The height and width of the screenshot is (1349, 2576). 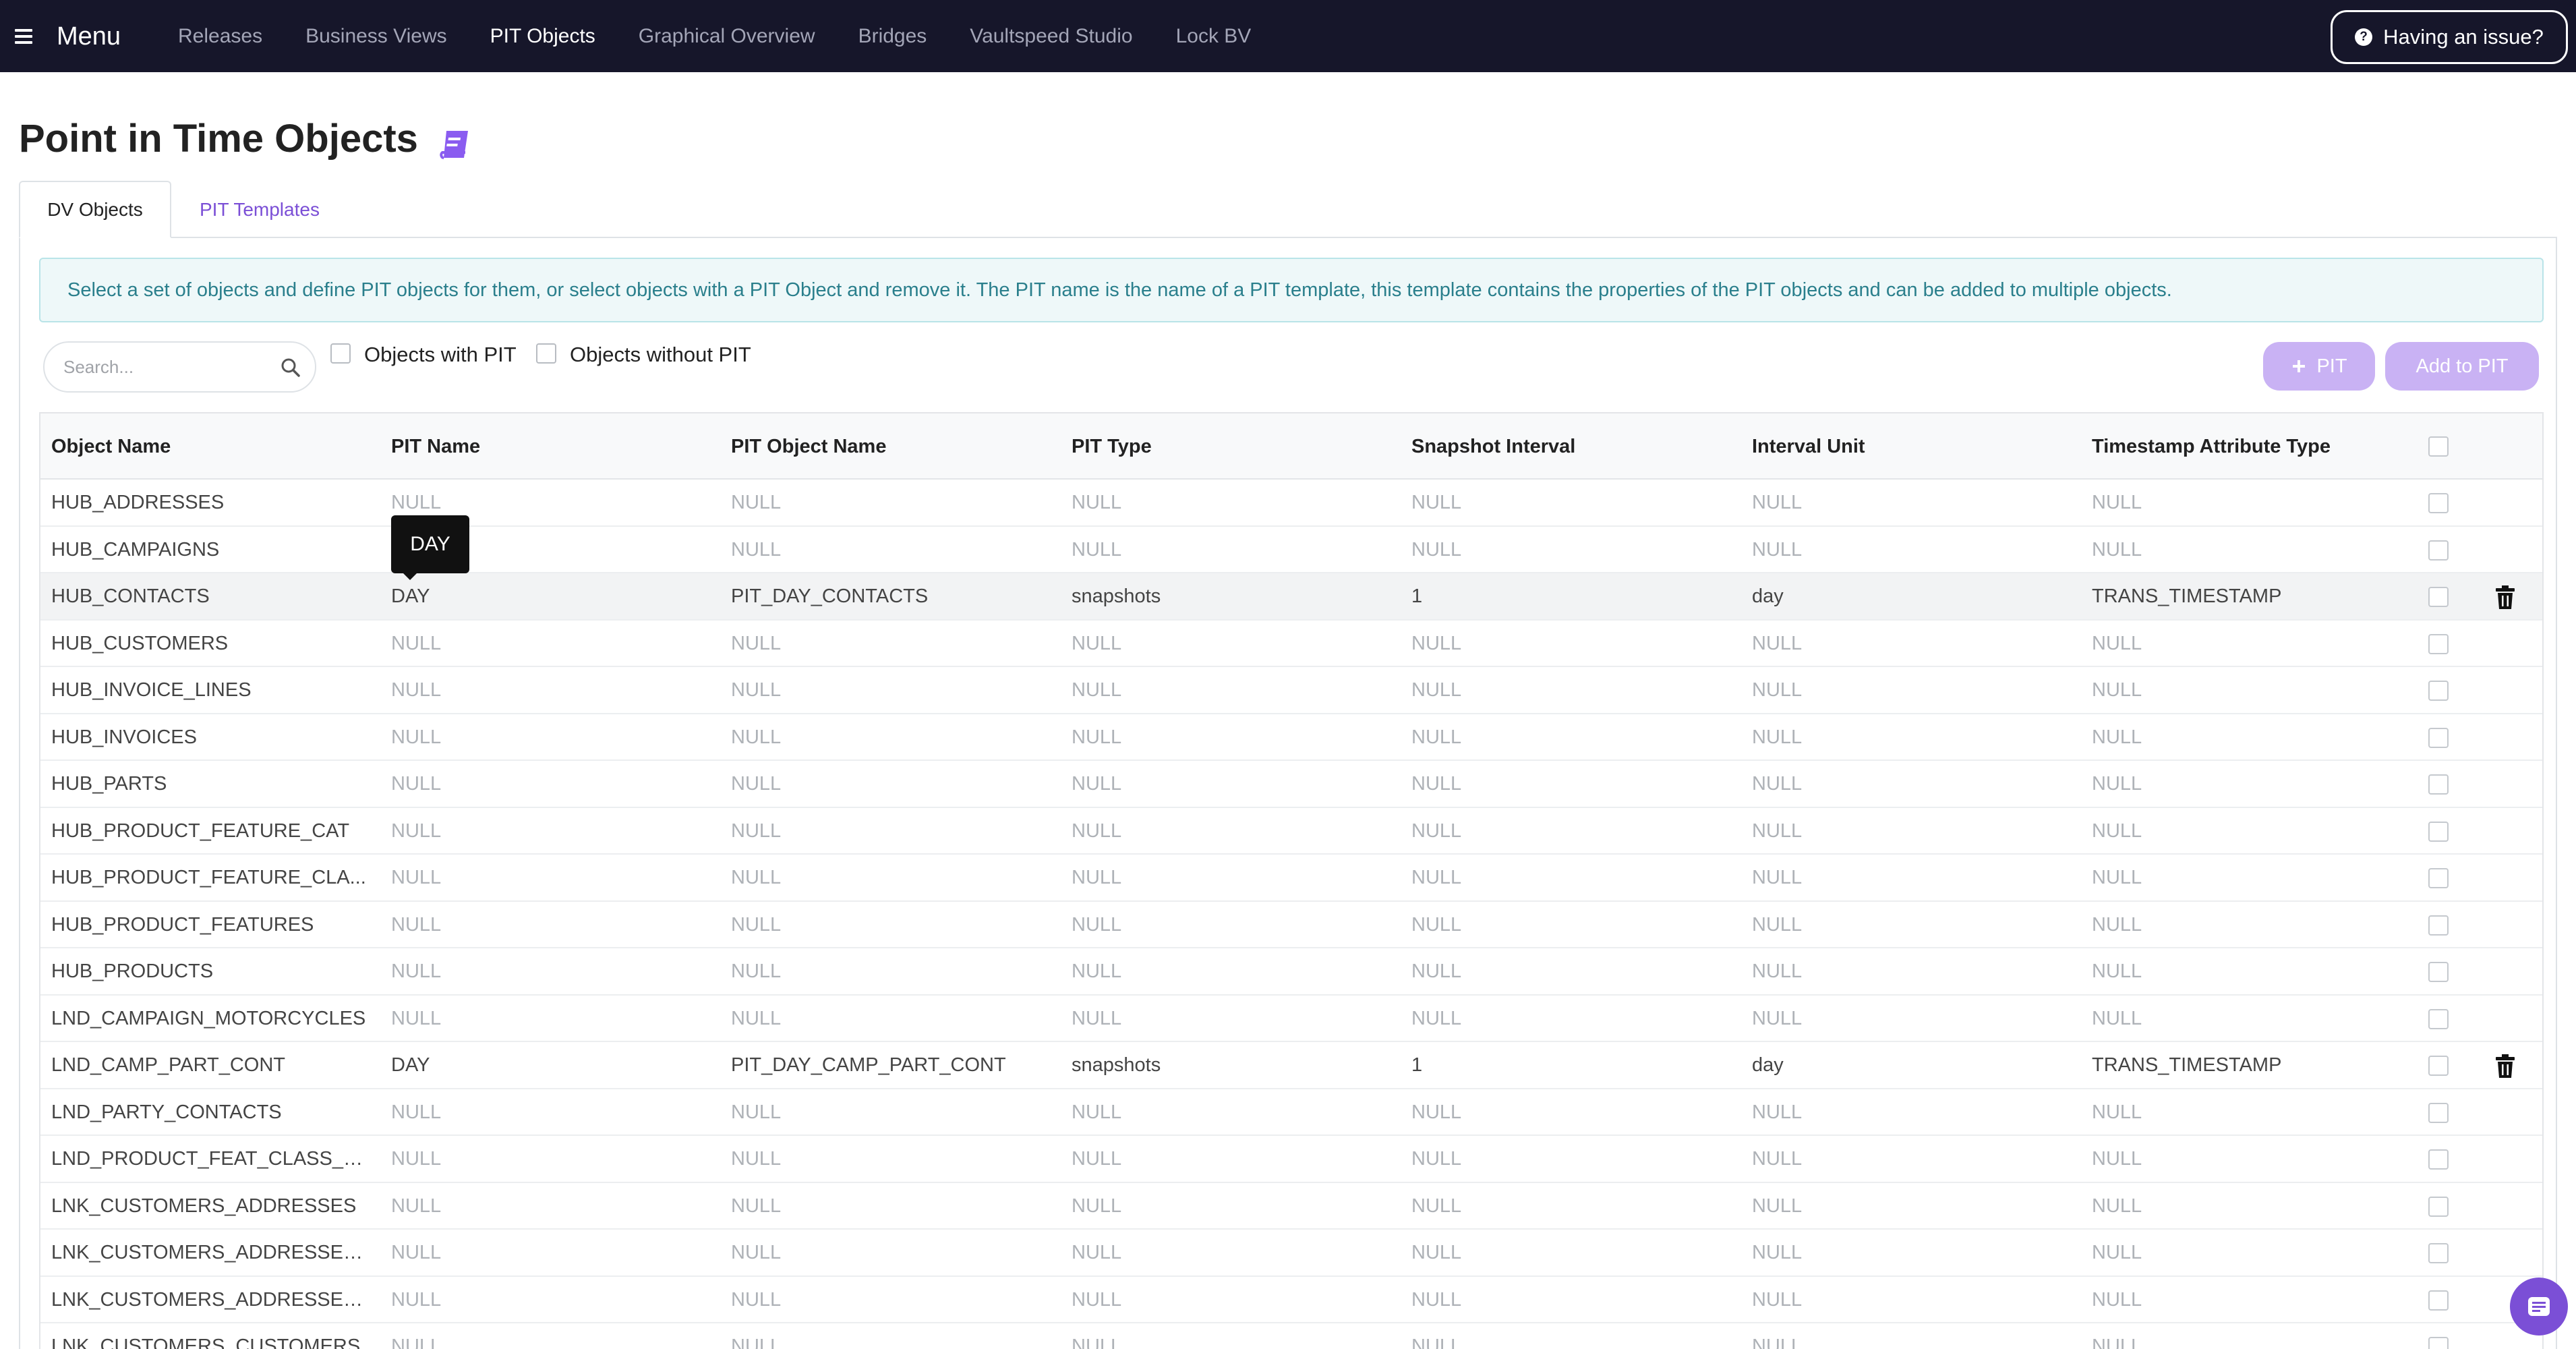 I want to click on menu-label: Menu, so click(x=89, y=36).